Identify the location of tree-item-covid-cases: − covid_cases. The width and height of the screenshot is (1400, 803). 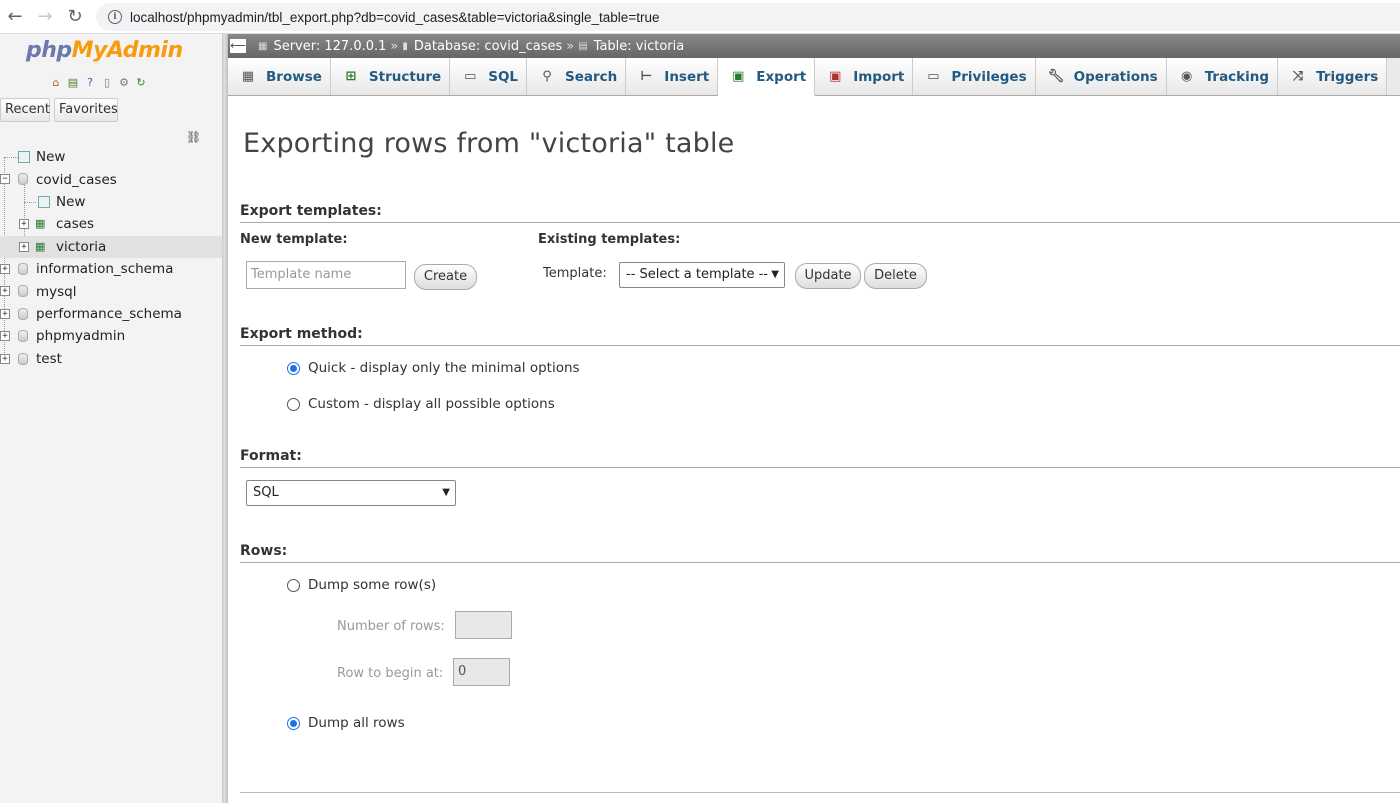
(111, 179).